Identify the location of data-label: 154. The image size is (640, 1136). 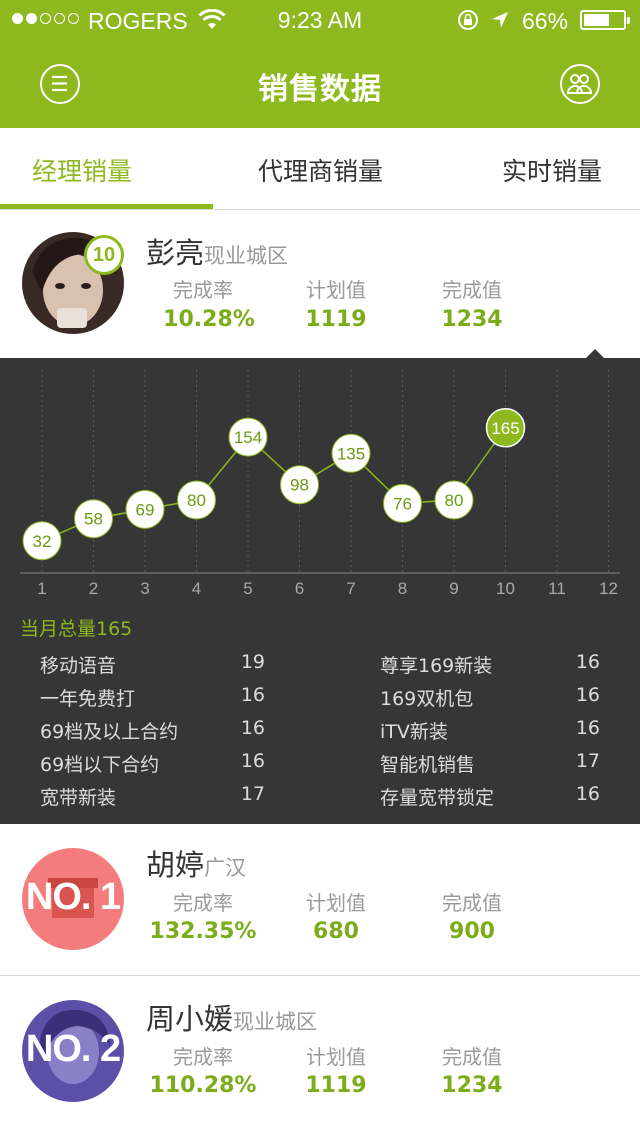
(248, 437).